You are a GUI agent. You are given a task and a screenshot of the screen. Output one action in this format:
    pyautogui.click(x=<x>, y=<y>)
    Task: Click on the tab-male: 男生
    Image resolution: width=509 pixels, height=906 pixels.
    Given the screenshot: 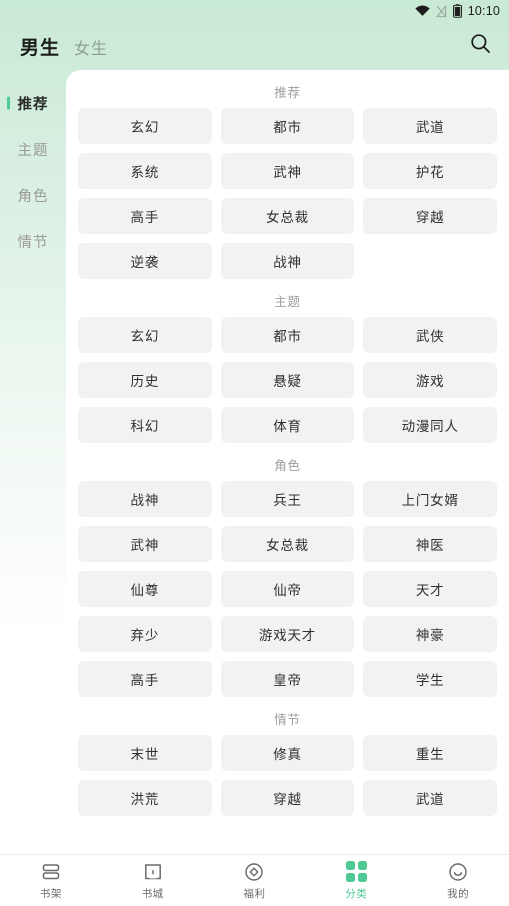 What is the action you would take?
    pyautogui.click(x=40, y=46)
    